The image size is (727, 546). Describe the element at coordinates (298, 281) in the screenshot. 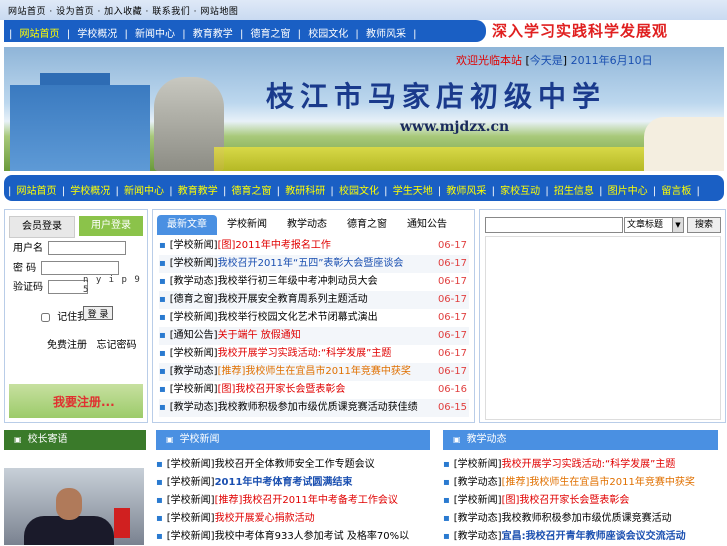

I see `news-title: 我校举行初三年级中考冲刺动员大会` at that location.